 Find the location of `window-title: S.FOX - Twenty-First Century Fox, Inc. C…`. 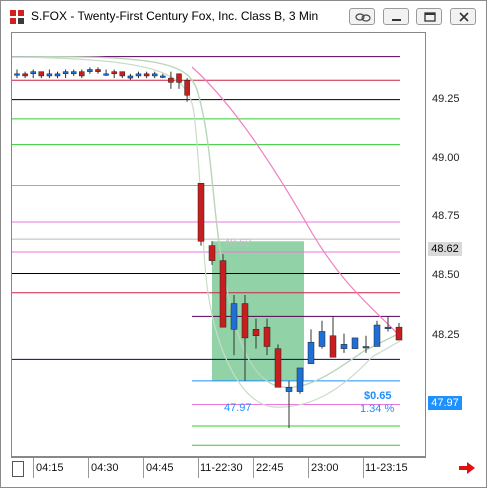

window-title: S.FOX - Twenty-First Century Fox, Inc. C… is located at coordinates (175, 16).